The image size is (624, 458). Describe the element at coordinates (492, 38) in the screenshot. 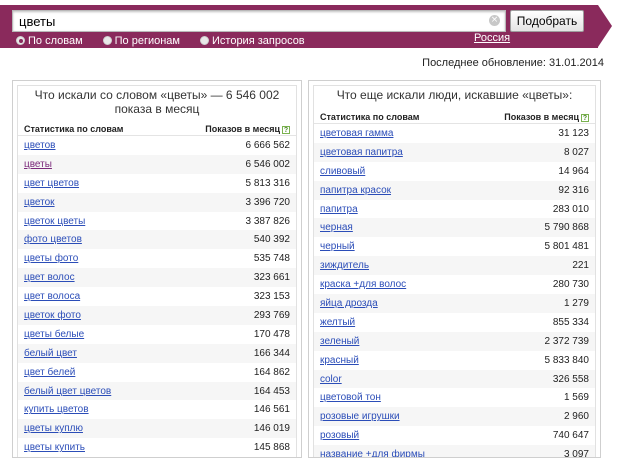

I see `region-link: Россия` at that location.